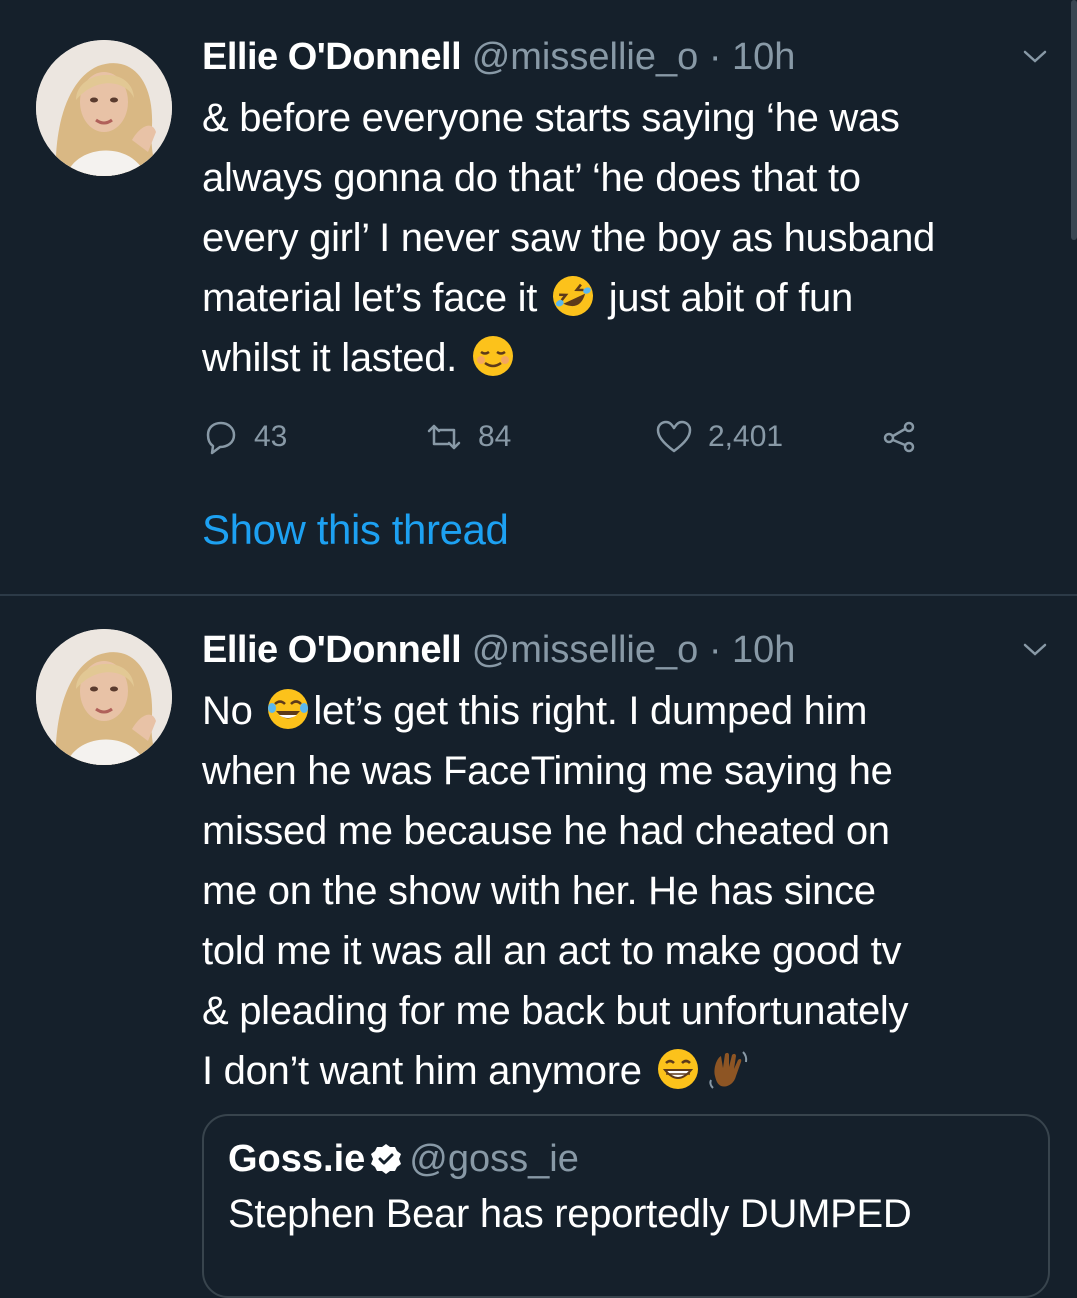 The width and height of the screenshot is (1077, 1298). I want to click on quoted-tweet-text: Stephen Bear has reportedly DUMPED, so click(570, 1214).